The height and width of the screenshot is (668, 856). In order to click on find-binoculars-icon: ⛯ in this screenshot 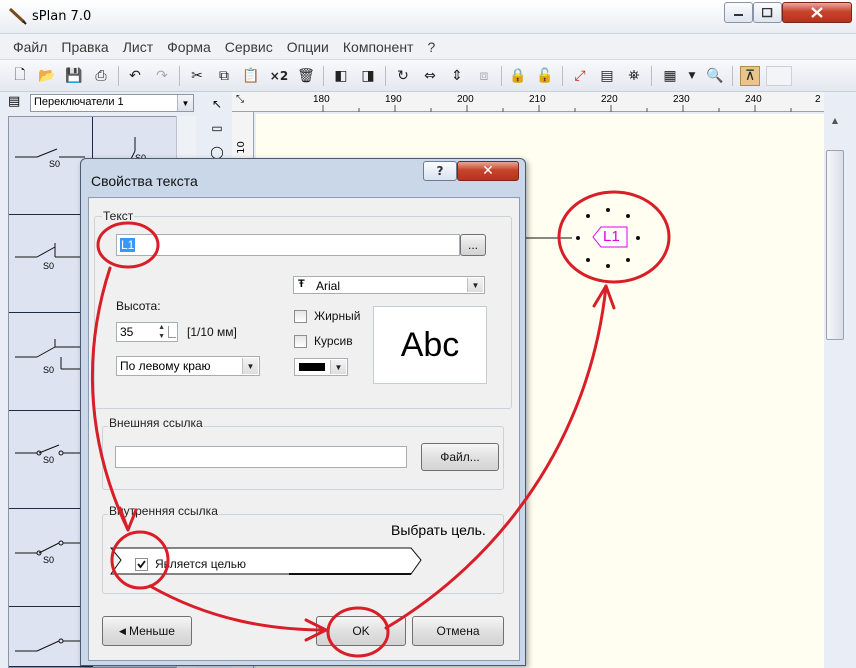, I will do `click(634, 76)`.